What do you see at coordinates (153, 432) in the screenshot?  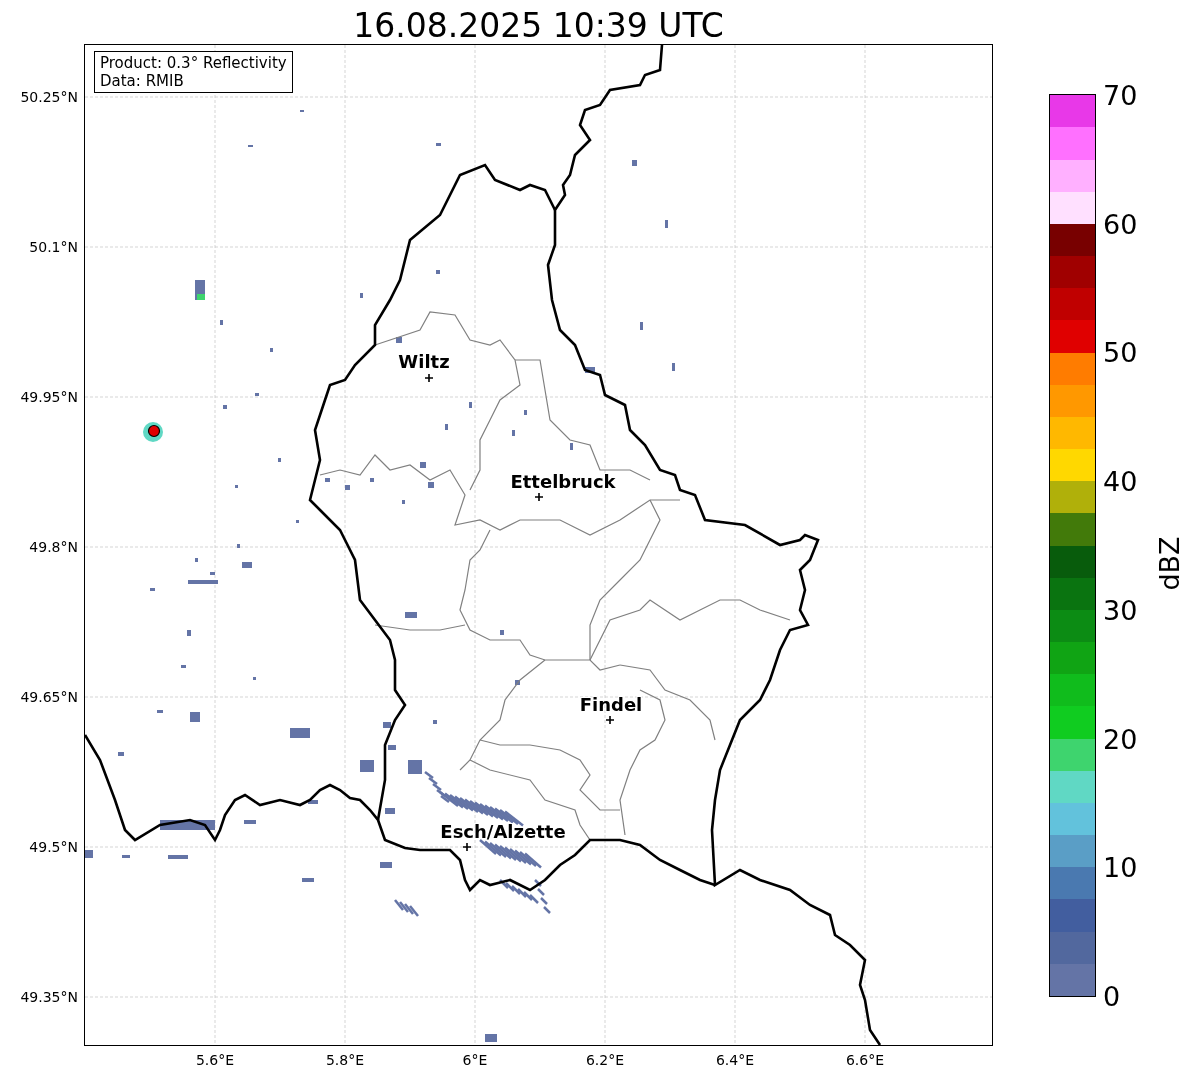 I see `radar-site-icon` at bounding box center [153, 432].